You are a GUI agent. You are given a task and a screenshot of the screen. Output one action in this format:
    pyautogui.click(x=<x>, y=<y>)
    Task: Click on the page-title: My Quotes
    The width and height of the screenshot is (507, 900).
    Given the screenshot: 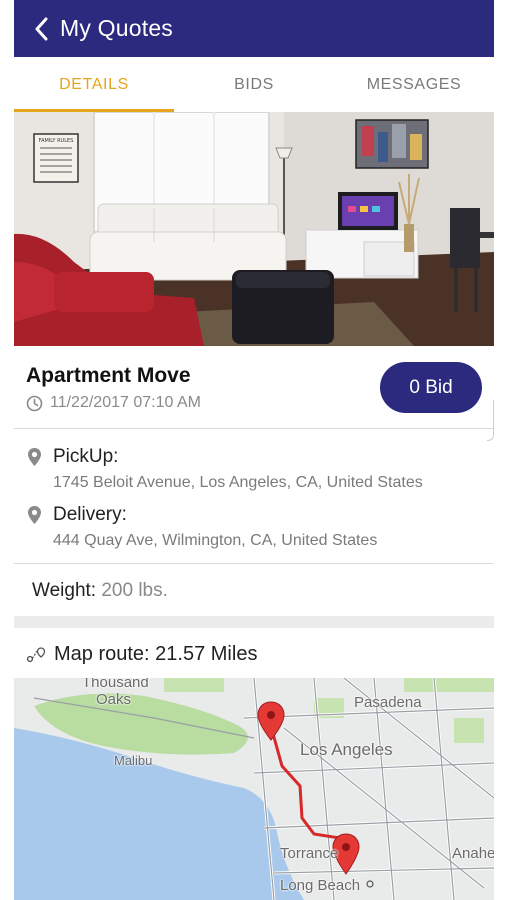 What is the action you would take?
    pyautogui.click(x=117, y=28)
    